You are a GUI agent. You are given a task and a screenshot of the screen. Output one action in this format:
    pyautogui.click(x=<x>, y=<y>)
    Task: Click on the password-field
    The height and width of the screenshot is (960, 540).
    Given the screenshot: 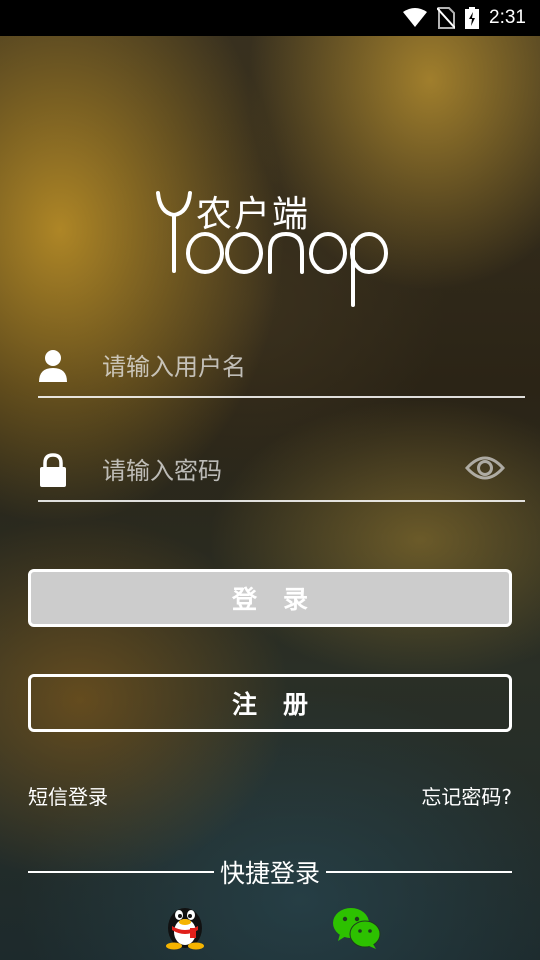 What is the action you would take?
    pyautogui.click(x=281, y=471)
    